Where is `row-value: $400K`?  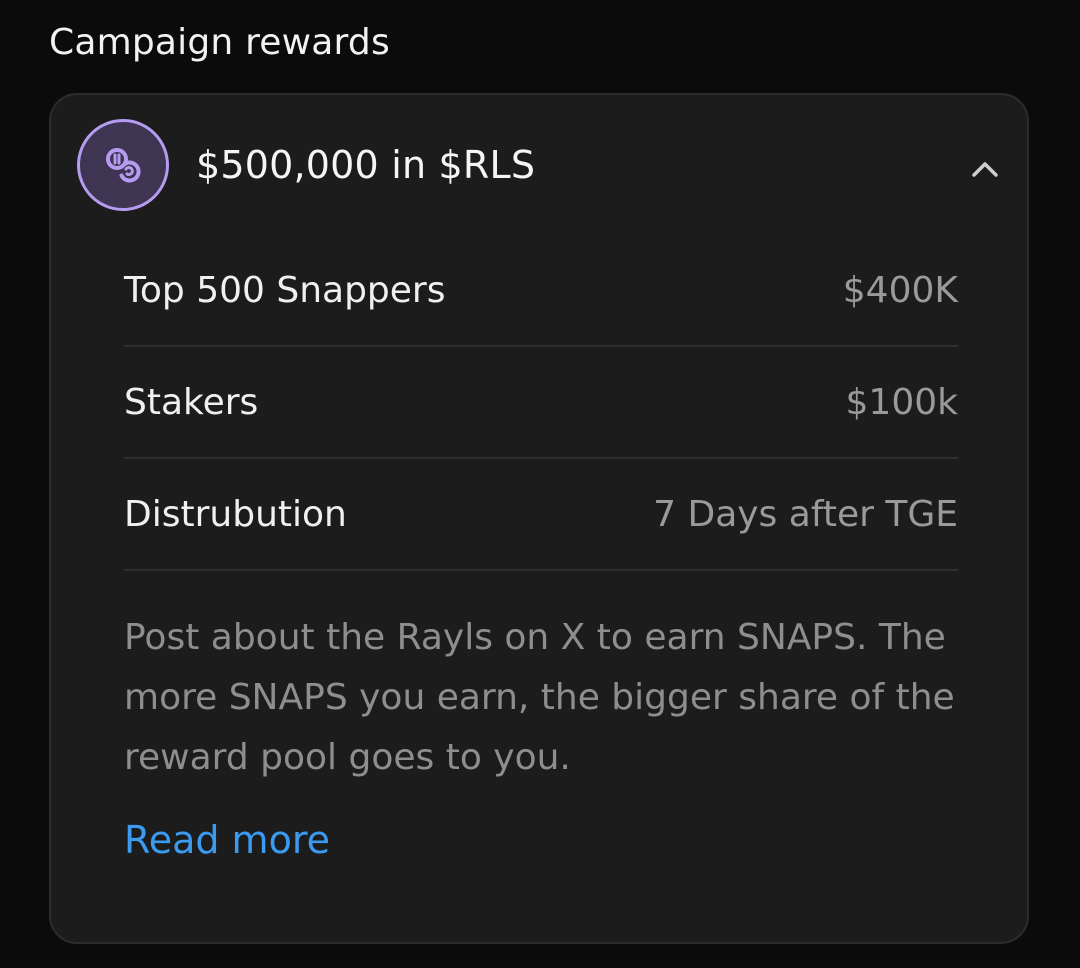 row-value: $400K is located at coordinates (900, 290).